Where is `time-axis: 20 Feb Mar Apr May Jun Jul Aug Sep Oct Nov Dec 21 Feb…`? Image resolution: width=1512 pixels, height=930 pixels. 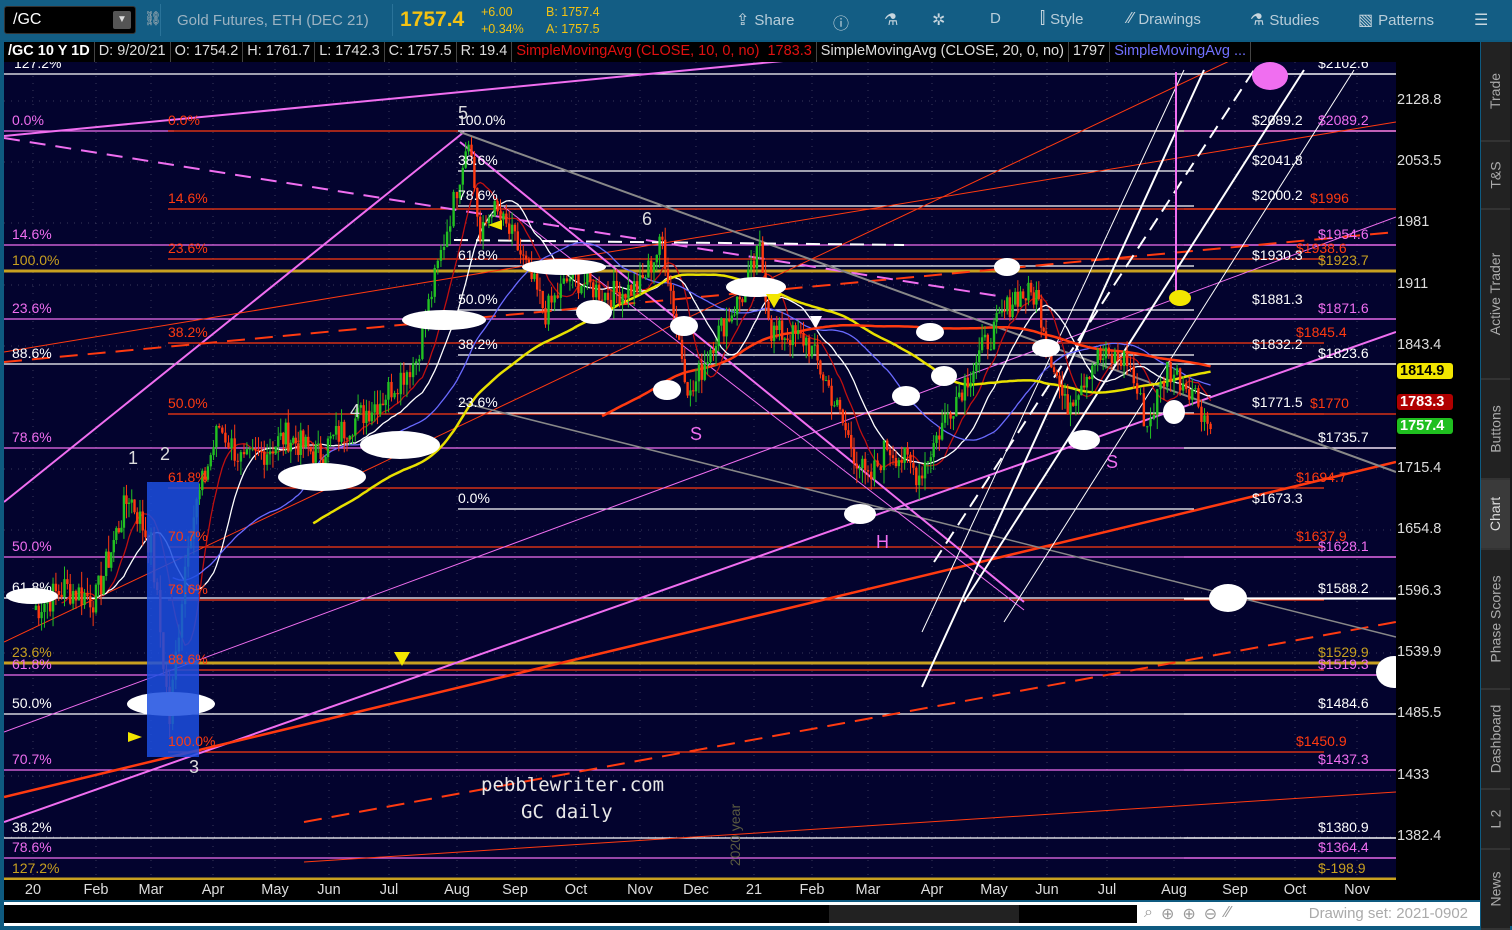 time-axis: 20 Feb Mar Apr May Jun Jul Aug Sep Oct Nov Dec 21 Feb… is located at coordinates (700, 890).